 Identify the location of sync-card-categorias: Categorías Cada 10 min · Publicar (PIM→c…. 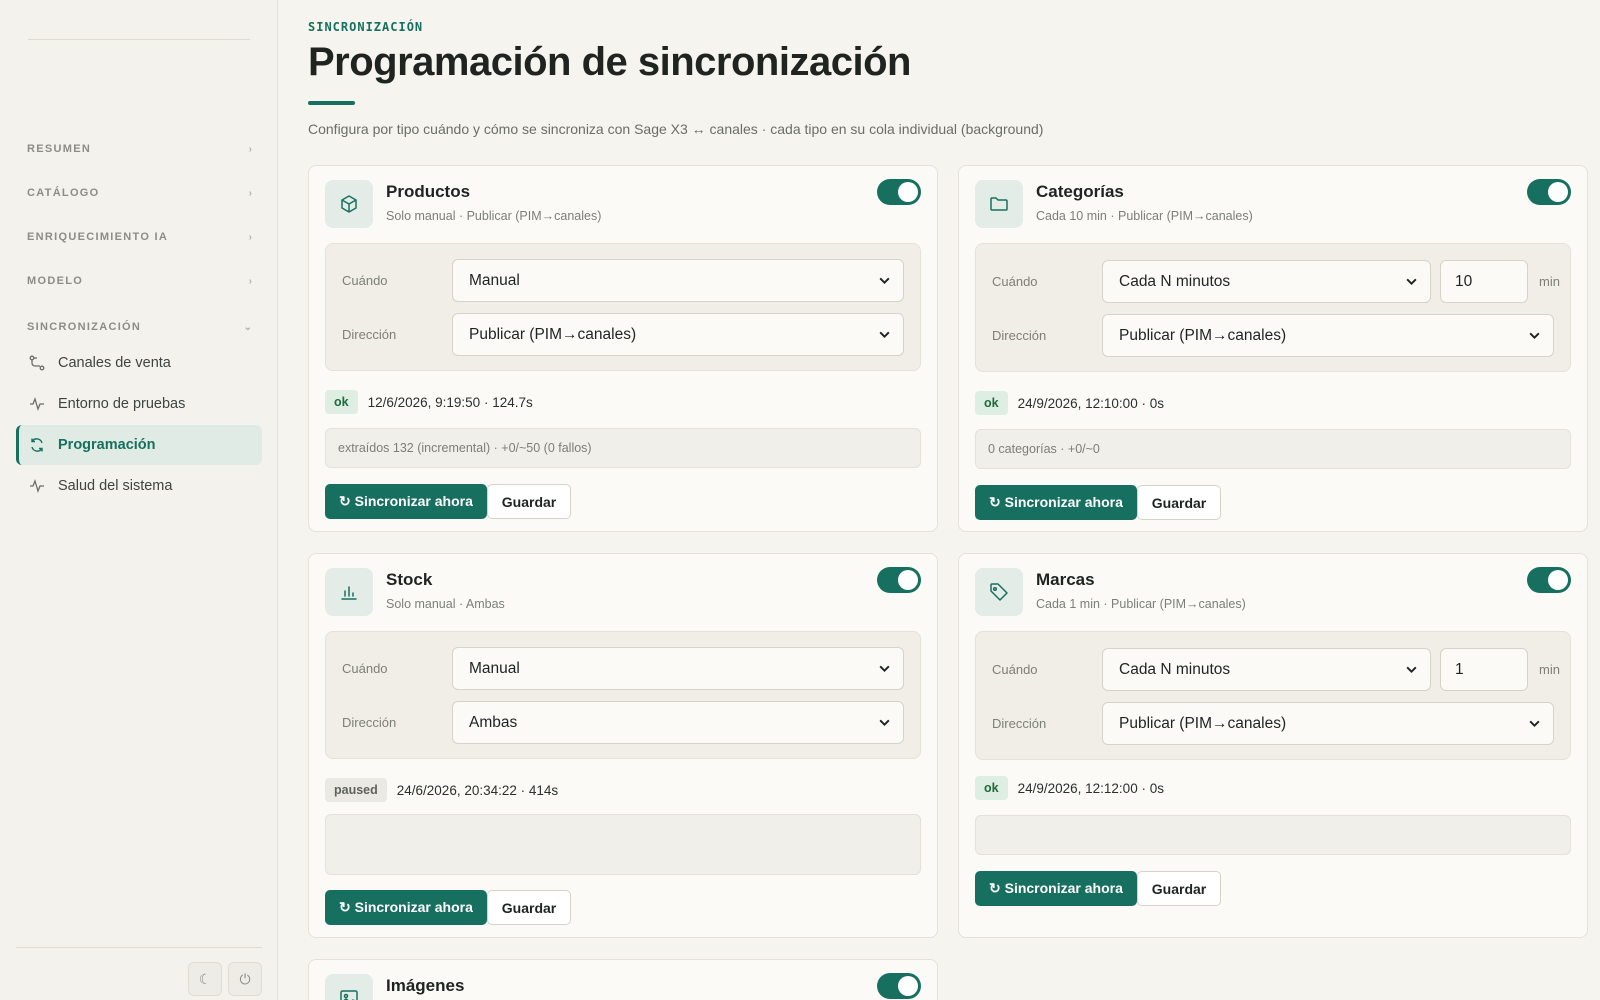
(1273, 348).